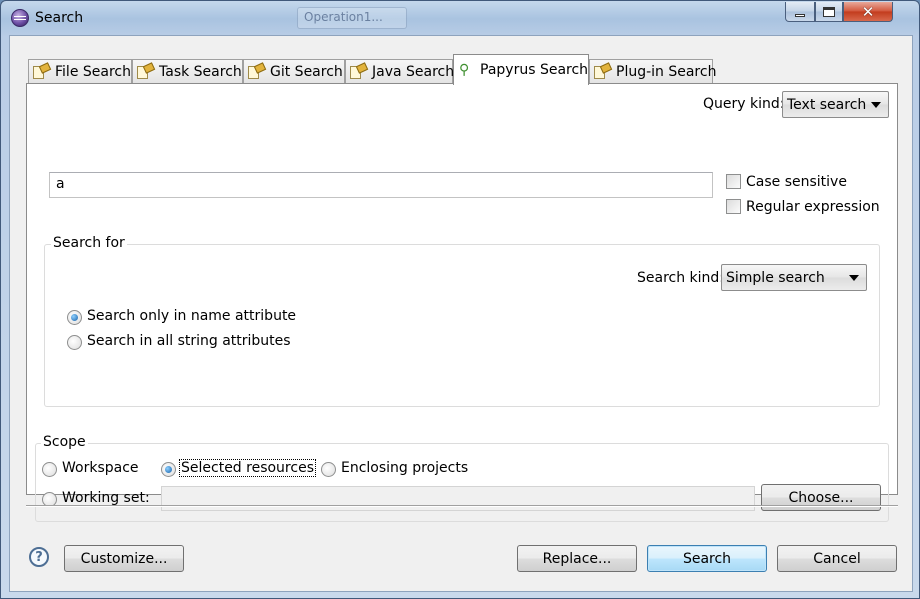 The image size is (920, 599). I want to click on query-kind-value: Text search, so click(827, 104).